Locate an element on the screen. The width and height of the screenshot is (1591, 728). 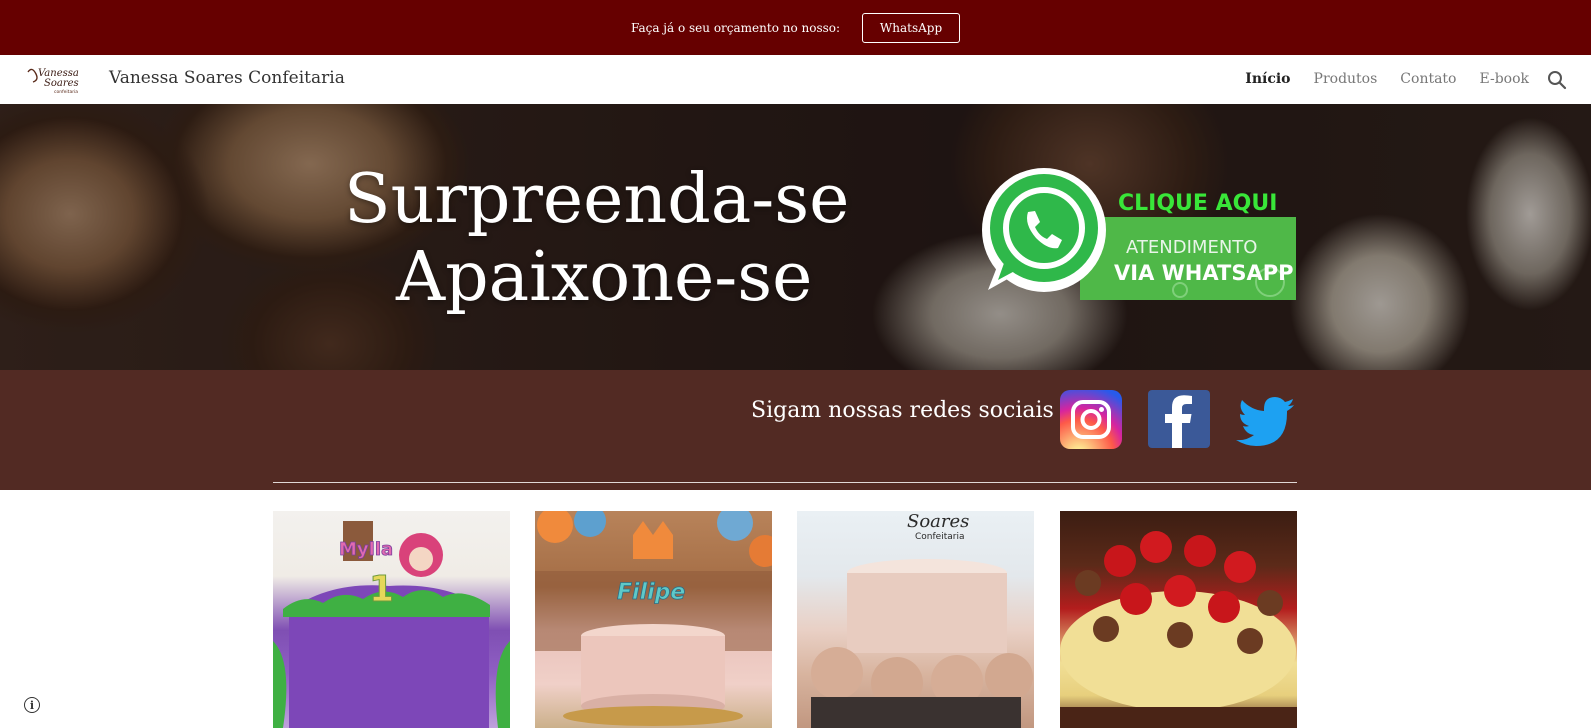
whatsapp-cta-banner: CLIQUE AQUI ATENDIMENTO VIA WHATSAPP is located at coordinates (1139, 232).